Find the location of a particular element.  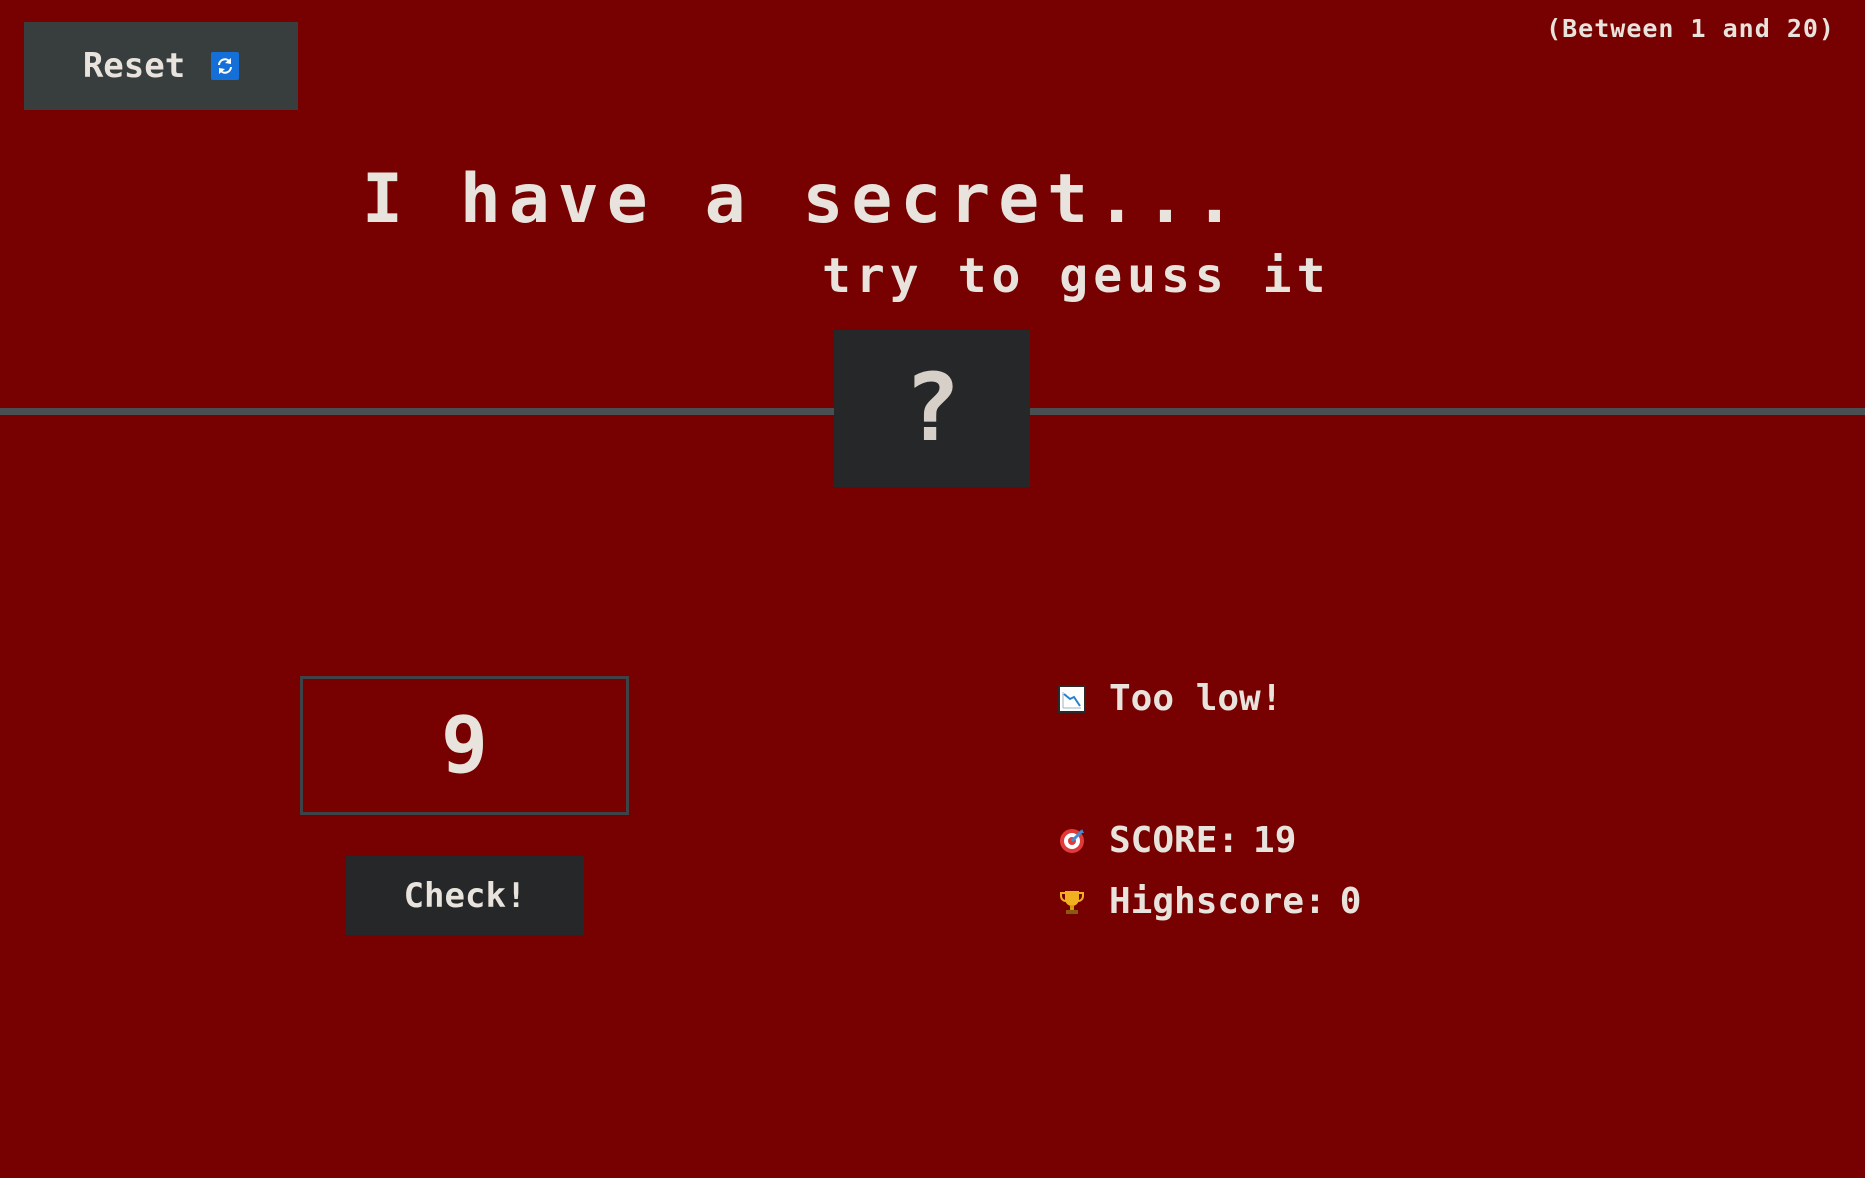

feedback-message-text: Too low! is located at coordinates (1196, 698).